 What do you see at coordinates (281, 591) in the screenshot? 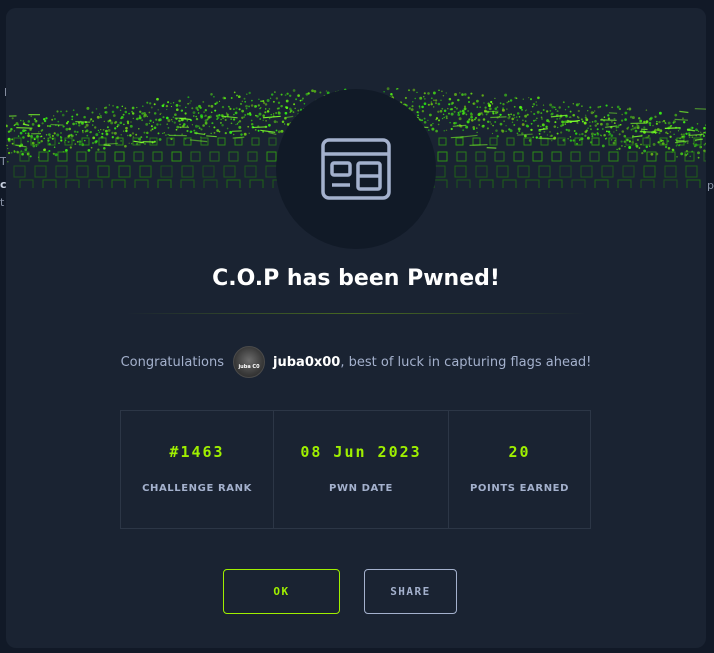
I see `ok-button: OK` at bounding box center [281, 591].